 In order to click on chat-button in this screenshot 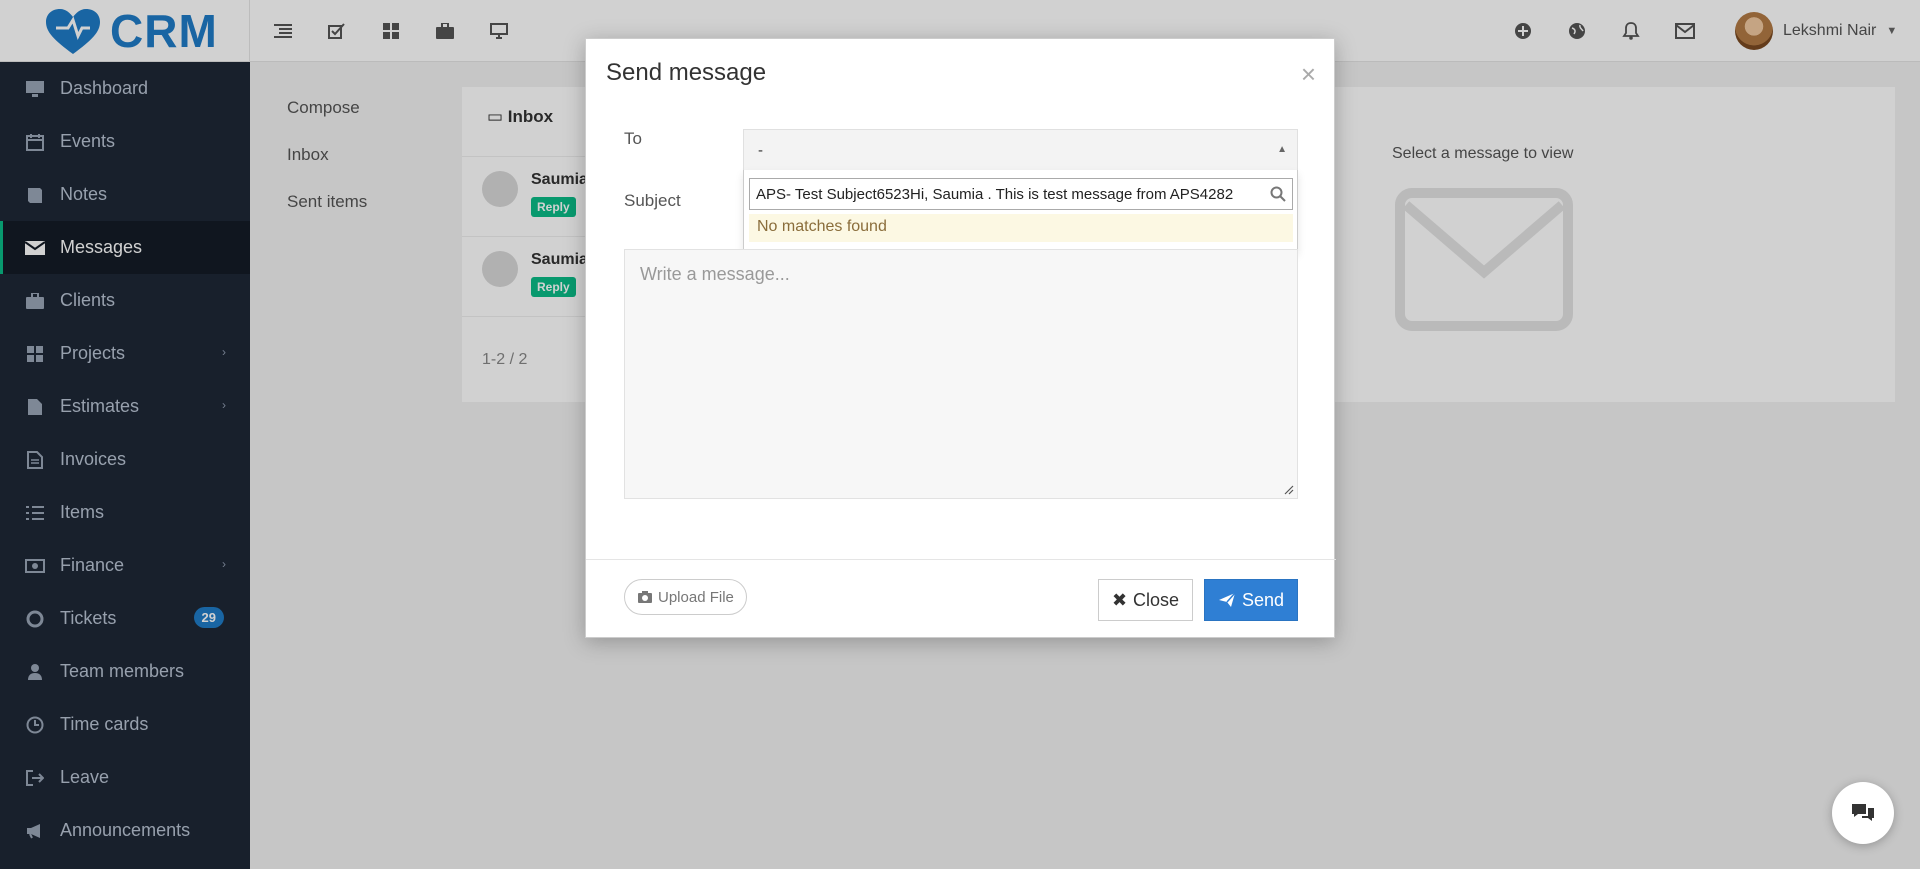, I will do `click(1863, 813)`.